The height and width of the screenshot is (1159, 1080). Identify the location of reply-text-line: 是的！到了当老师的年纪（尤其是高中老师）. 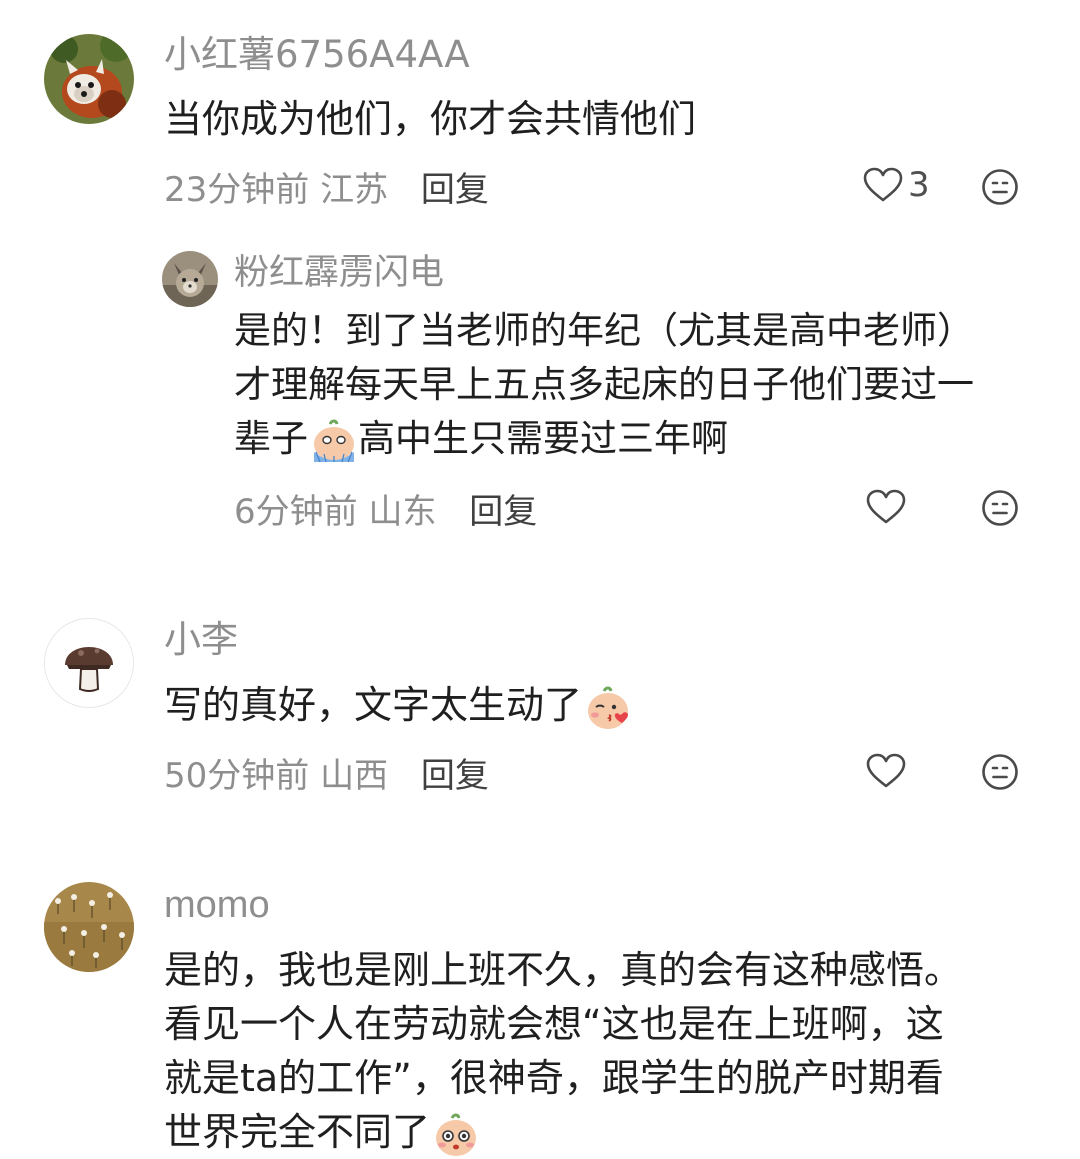
(604, 330).